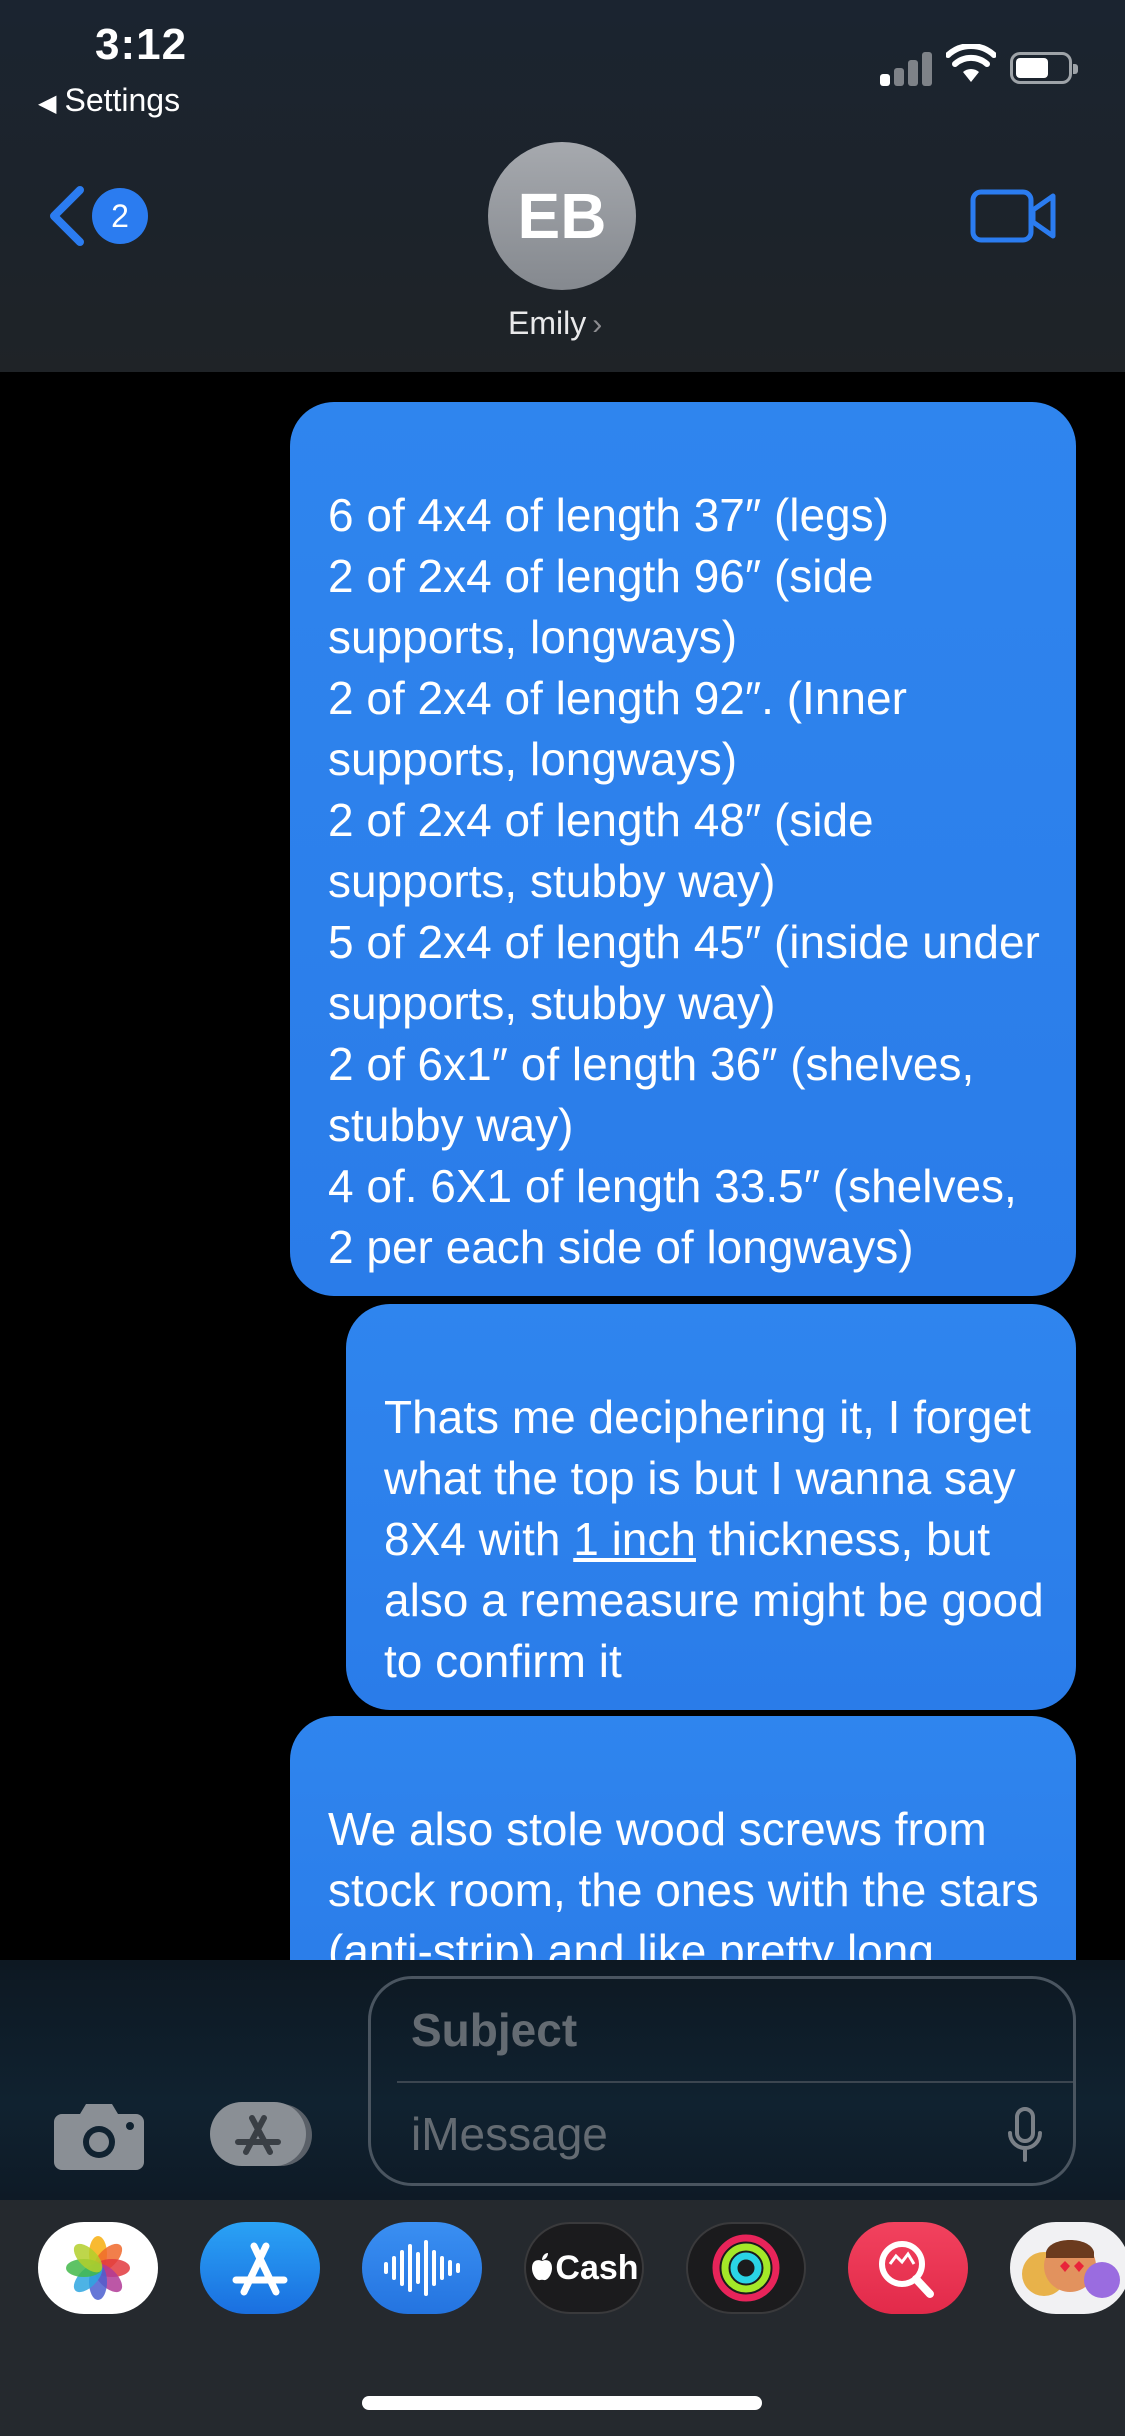 The width and height of the screenshot is (1125, 2436). I want to click on contact-avatar: EB, so click(562, 216).